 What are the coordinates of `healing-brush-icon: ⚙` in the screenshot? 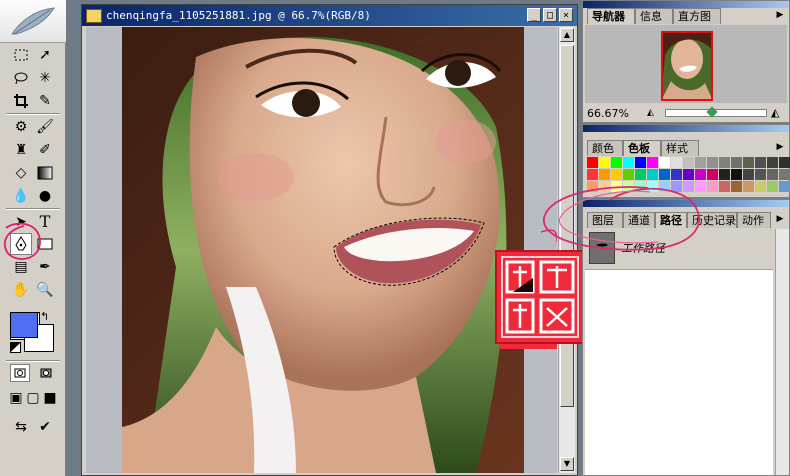 It's located at (21, 127).